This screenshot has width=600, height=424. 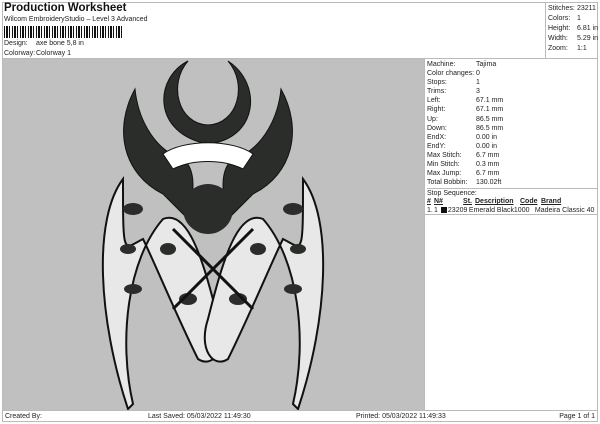 What do you see at coordinates (452, 194) in the screenshot?
I see `stop-sequence-title: Stop Sequence:` at bounding box center [452, 194].